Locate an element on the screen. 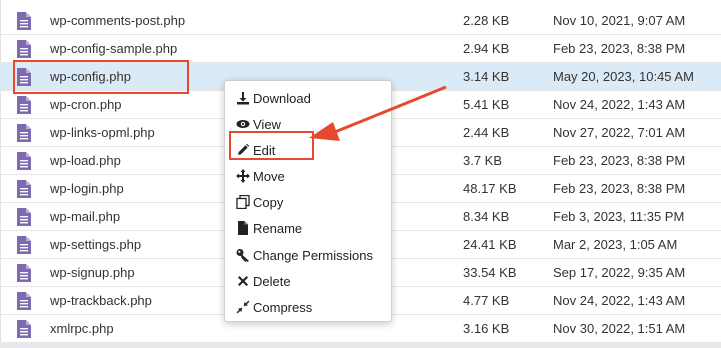  horizontal-scrollbar is located at coordinates (360, 345).